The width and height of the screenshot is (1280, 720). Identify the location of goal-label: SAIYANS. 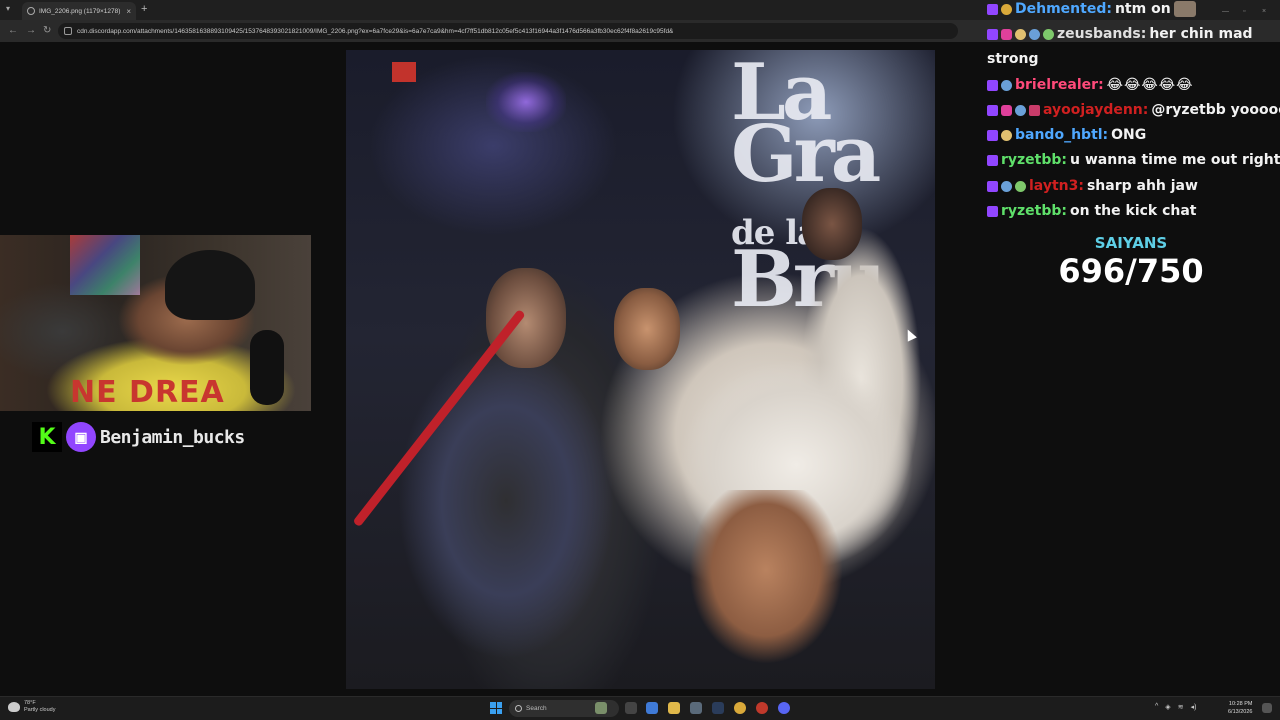
(1131, 243).